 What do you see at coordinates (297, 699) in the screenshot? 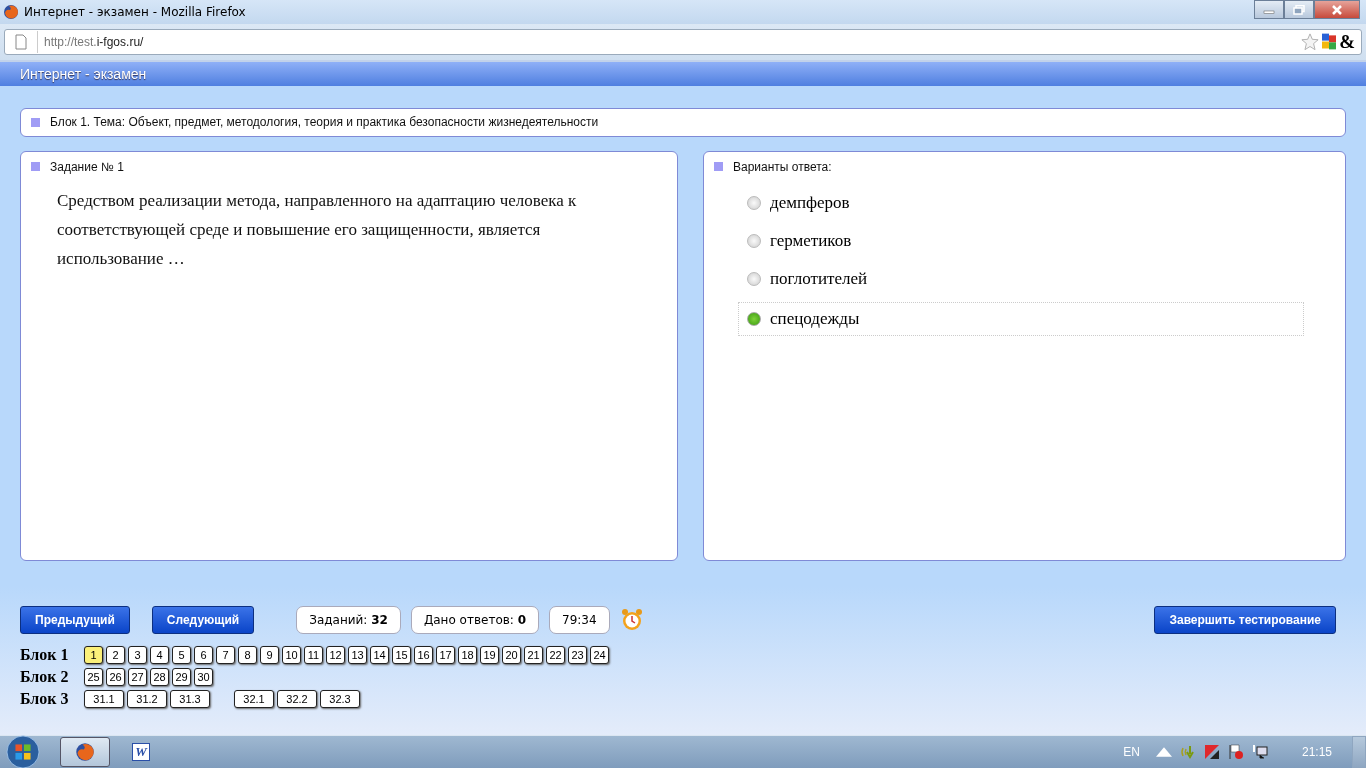
I see `question-number-button: 32.2` at bounding box center [297, 699].